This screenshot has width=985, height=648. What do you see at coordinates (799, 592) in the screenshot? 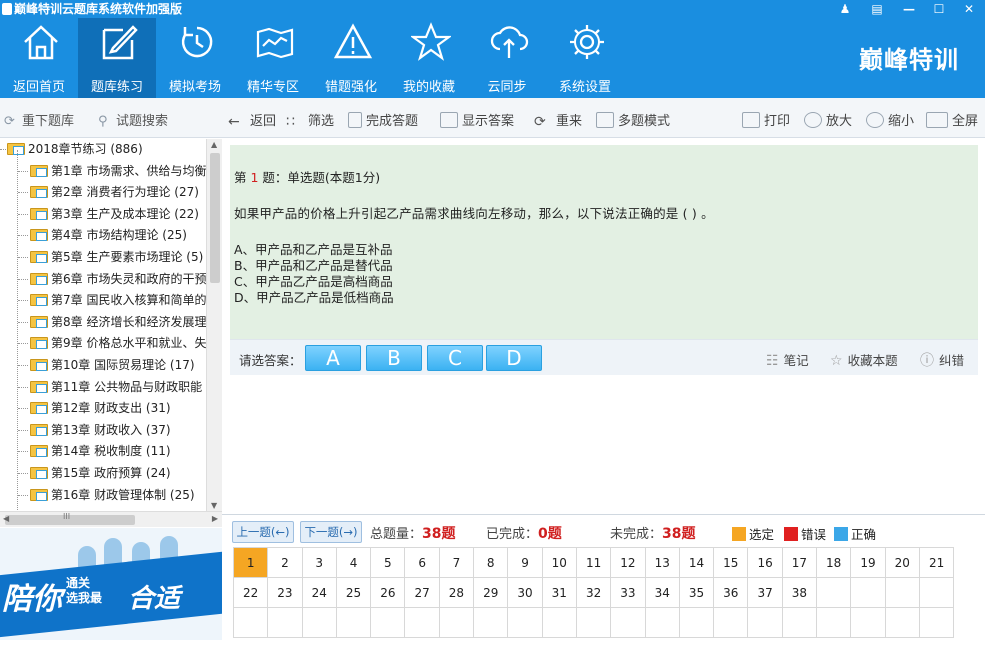
I see `question-number-cell: 38` at bounding box center [799, 592].